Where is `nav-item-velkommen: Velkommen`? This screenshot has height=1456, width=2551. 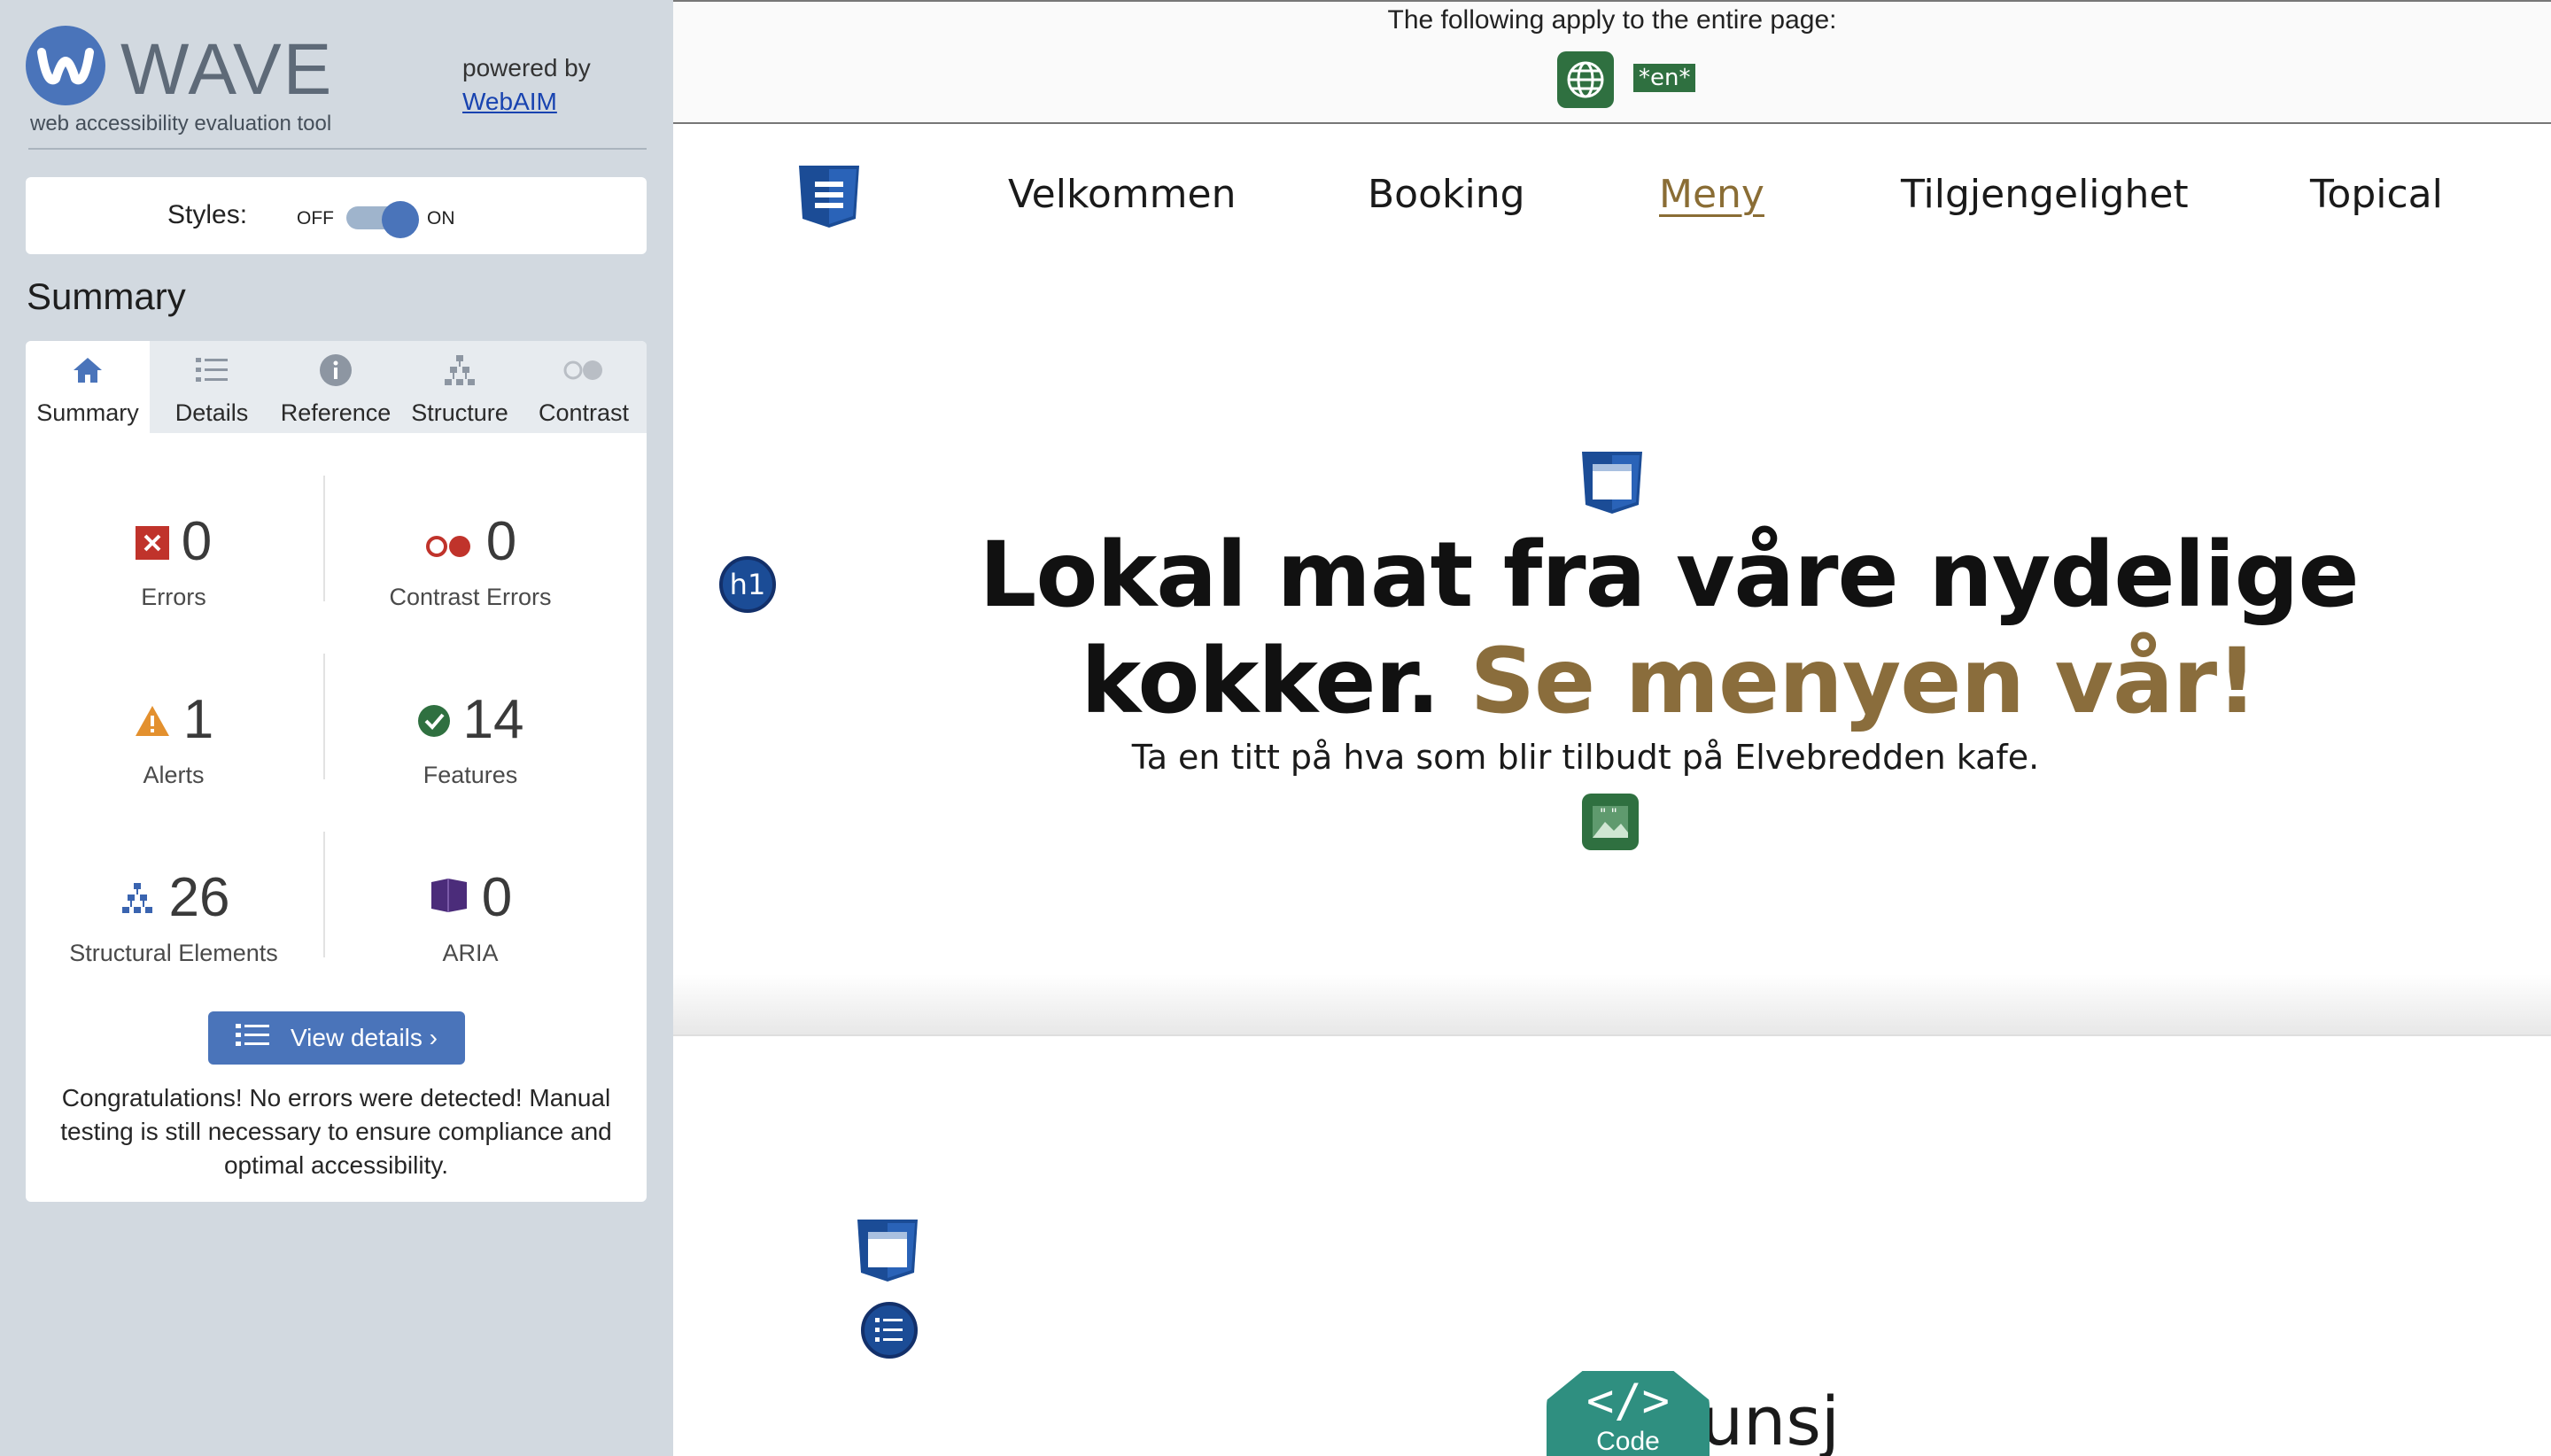 nav-item-velkommen: Velkommen is located at coordinates (1122, 194).